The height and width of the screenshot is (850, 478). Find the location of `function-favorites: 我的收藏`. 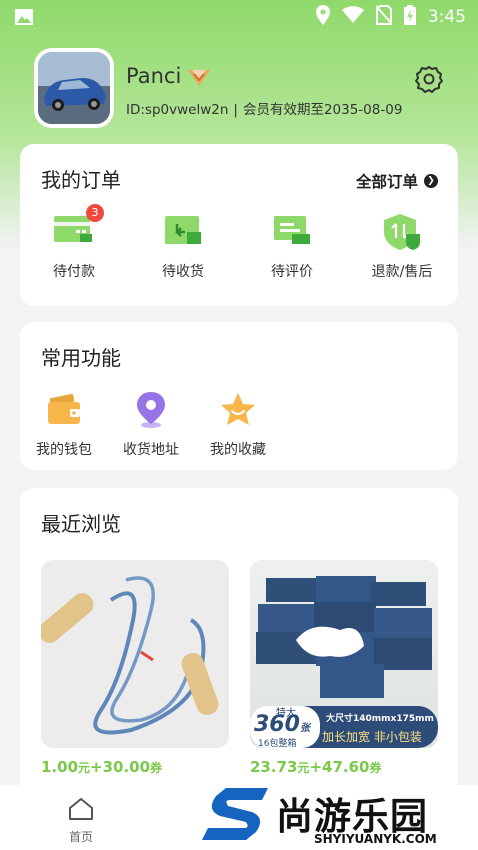

function-favorites: 我的收藏 is located at coordinates (238, 424).